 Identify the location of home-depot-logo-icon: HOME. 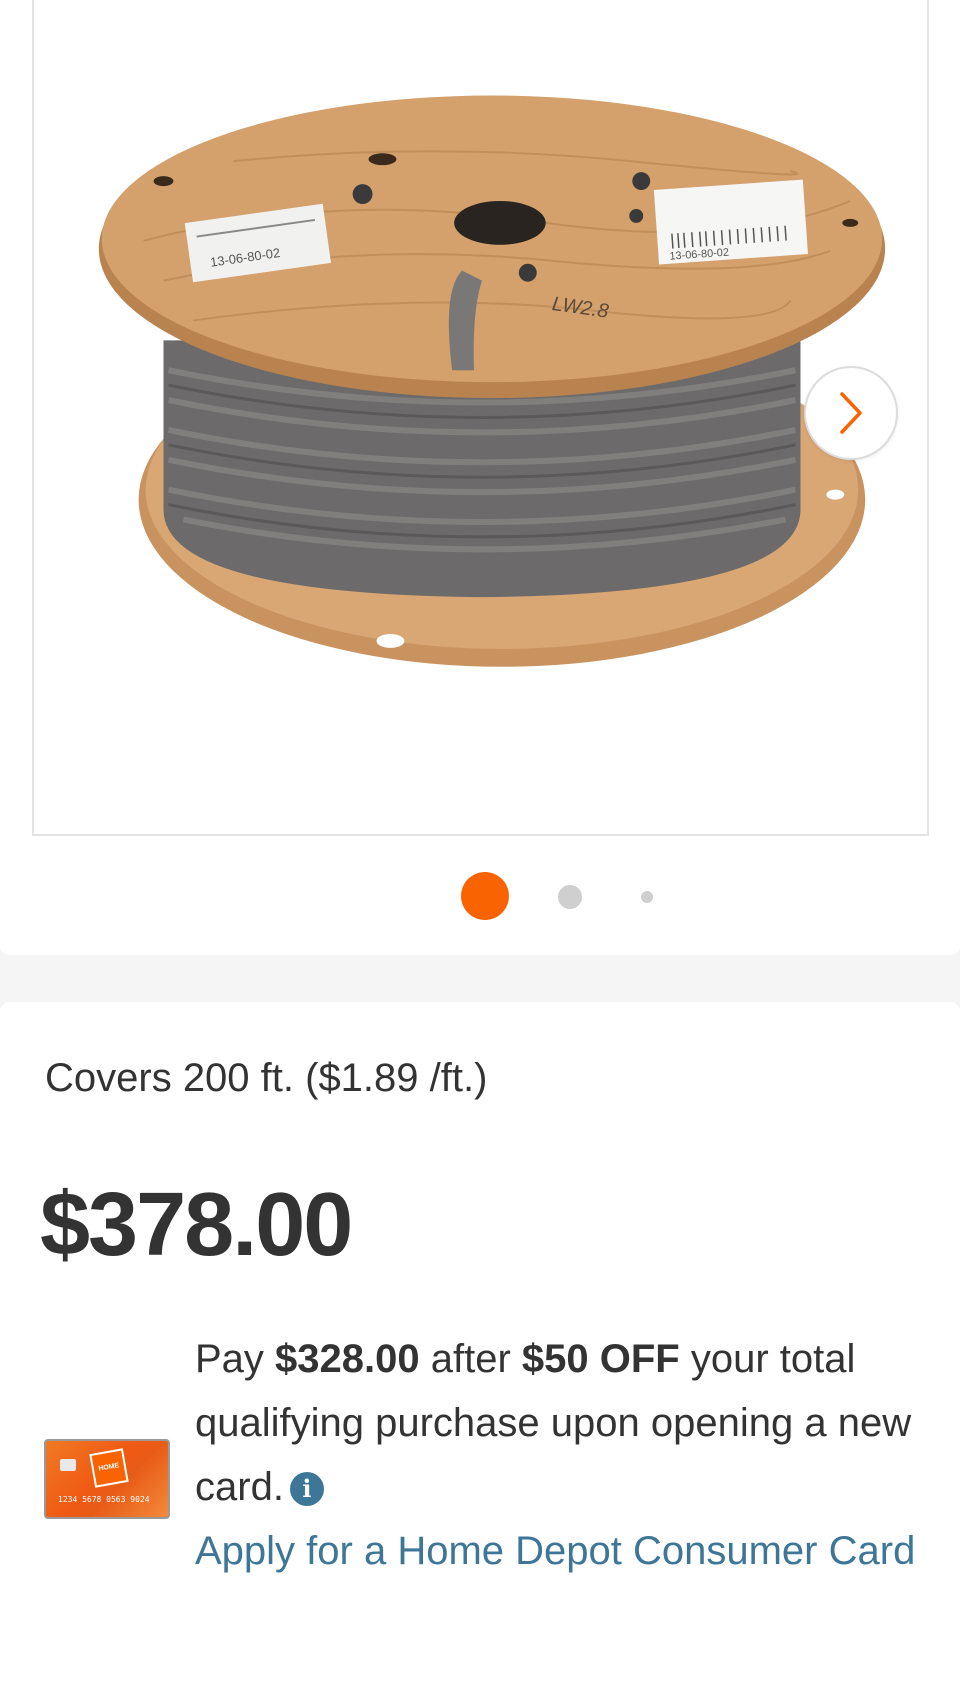
(109, 1468).